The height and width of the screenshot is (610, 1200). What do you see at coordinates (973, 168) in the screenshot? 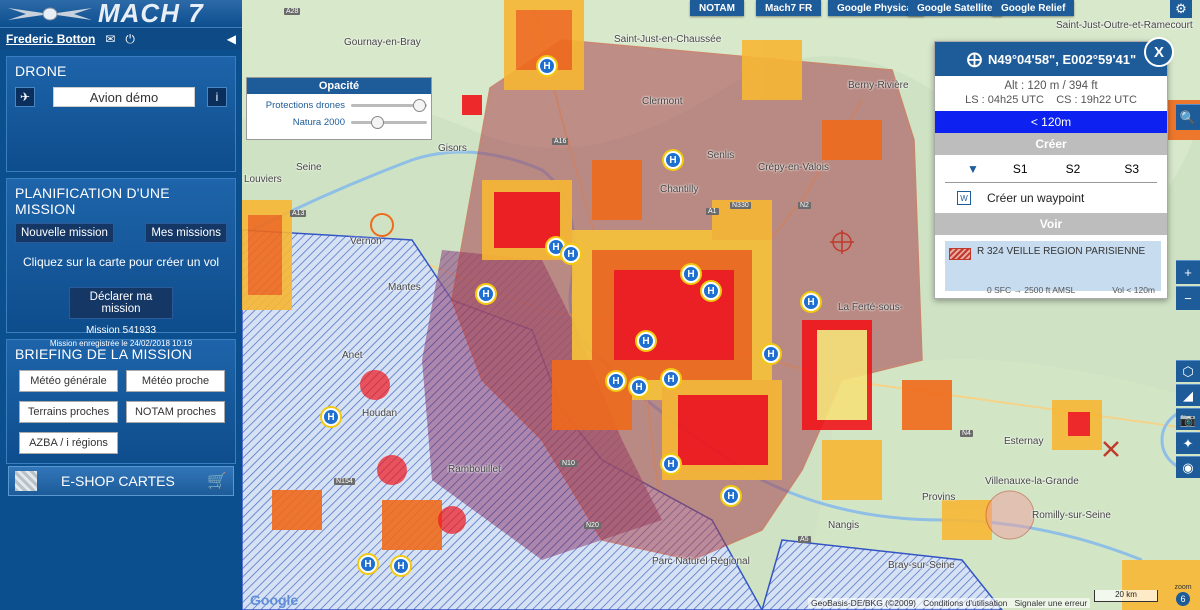
I see `pin-icon: ▼` at bounding box center [973, 168].